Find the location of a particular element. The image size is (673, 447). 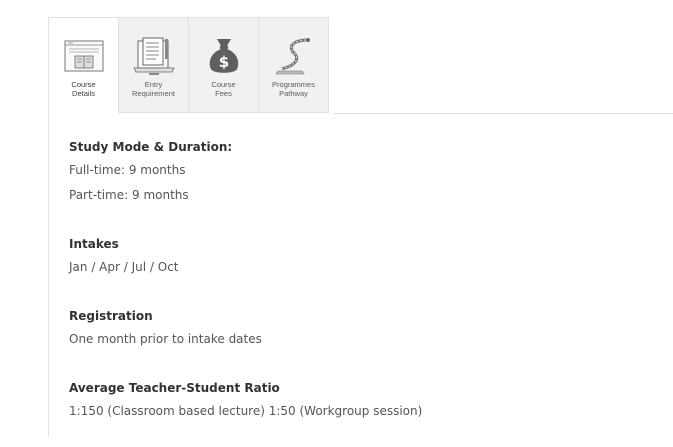

section-heading: Intakes is located at coordinates (94, 244).